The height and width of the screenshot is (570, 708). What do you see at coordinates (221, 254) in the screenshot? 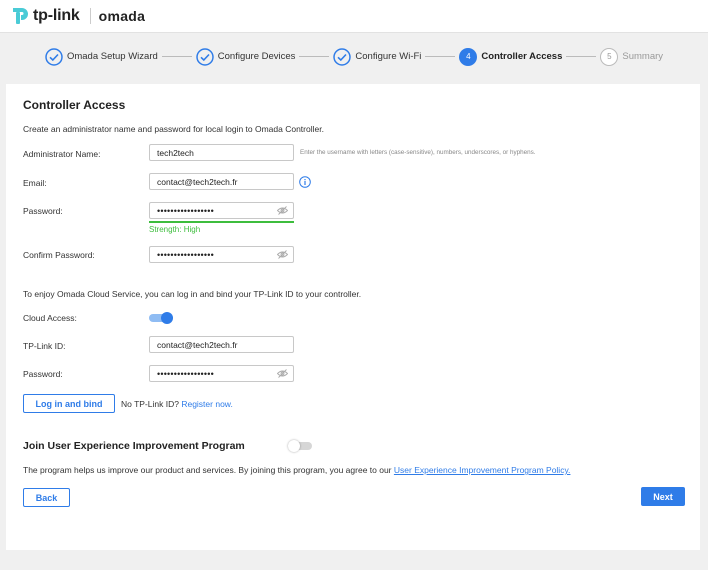
I see `confirm-password-input: •••••••••••••••••` at bounding box center [221, 254].